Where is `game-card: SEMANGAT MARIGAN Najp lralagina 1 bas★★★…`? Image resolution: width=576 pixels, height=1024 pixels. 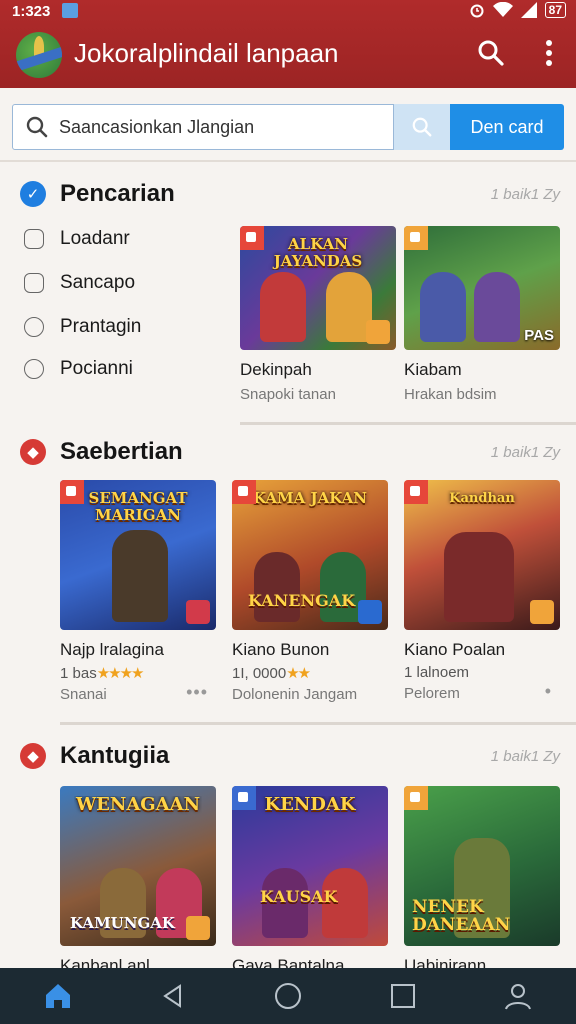
game-card: SEMANGAT MARIGAN Najp lralagina 1 bas★★★… is located at coordinates (138, 591).